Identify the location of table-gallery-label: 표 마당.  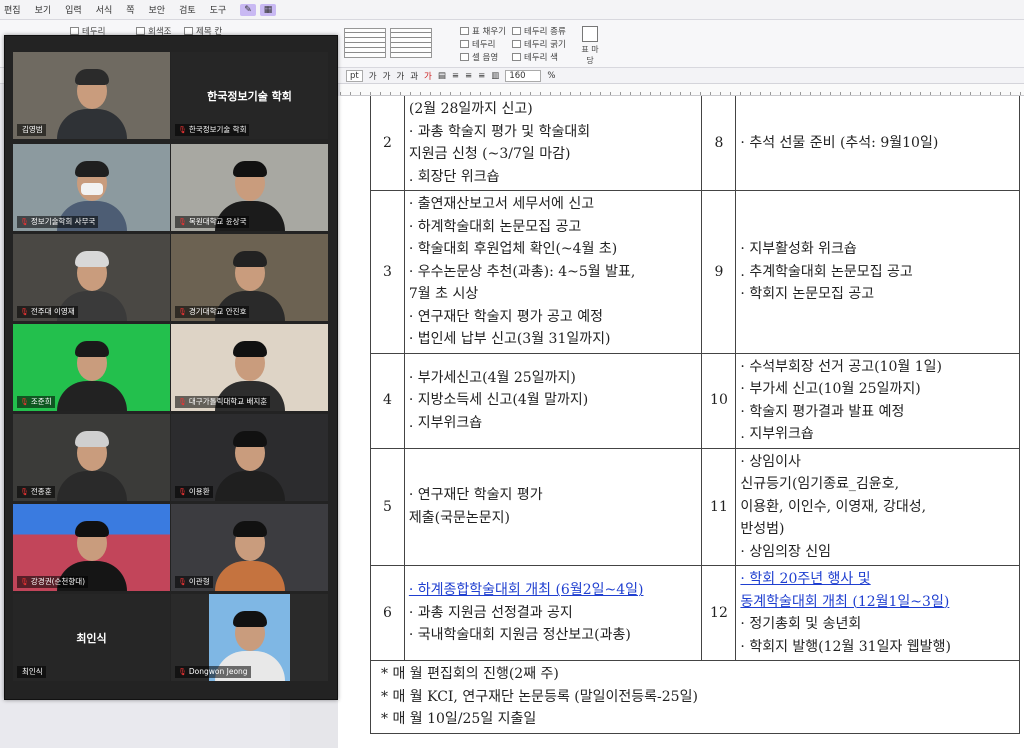
(590, 55).